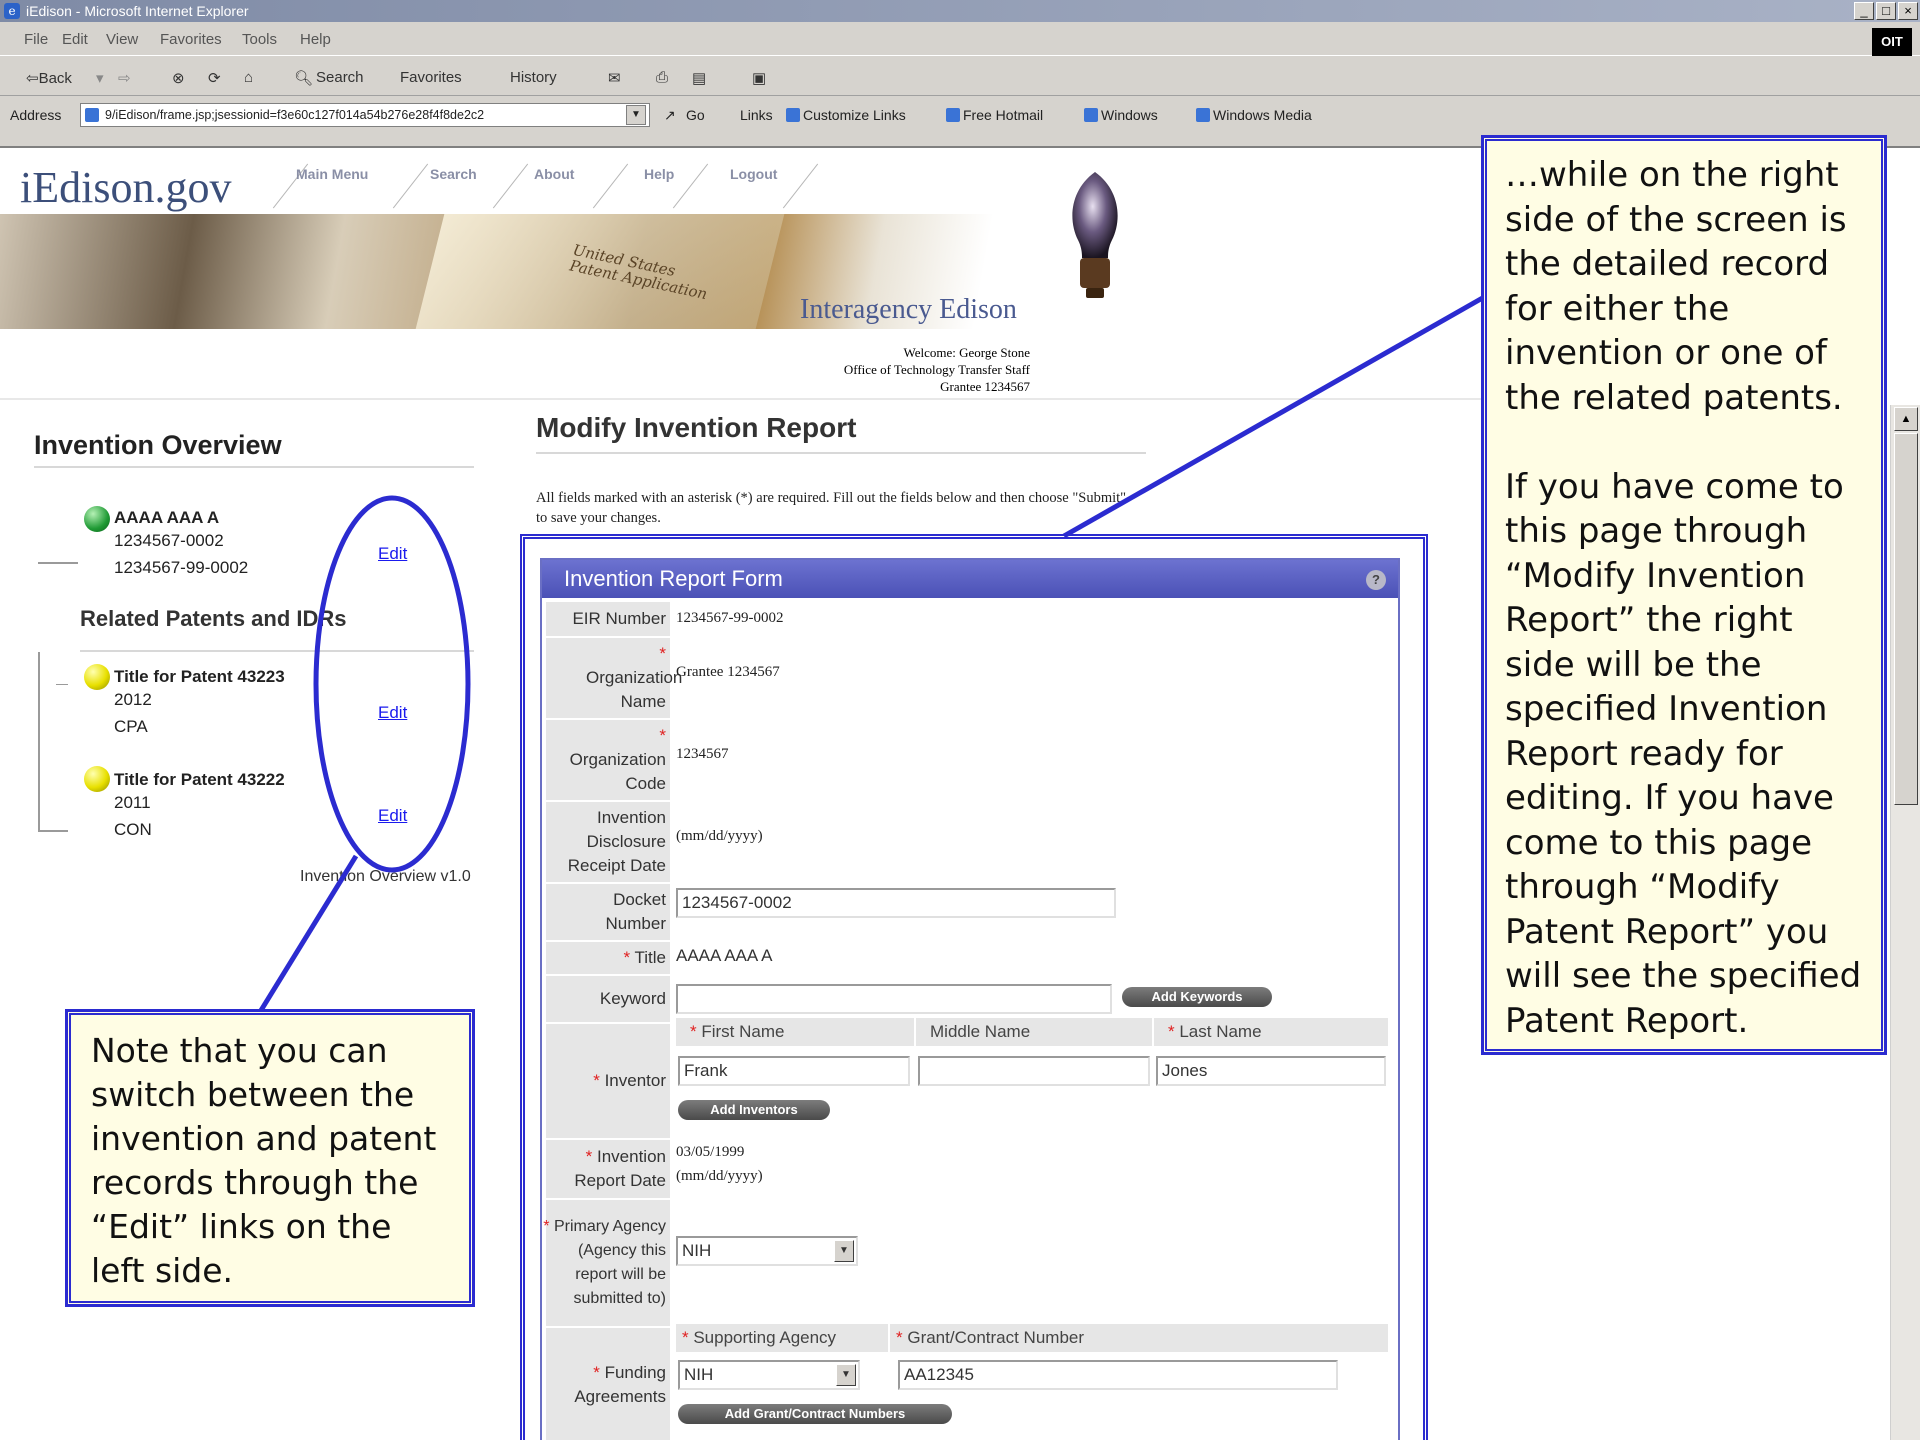 This screenshot has width=1920, height=1440. I want to click on menu-tools: Tools, so click(259, 39).